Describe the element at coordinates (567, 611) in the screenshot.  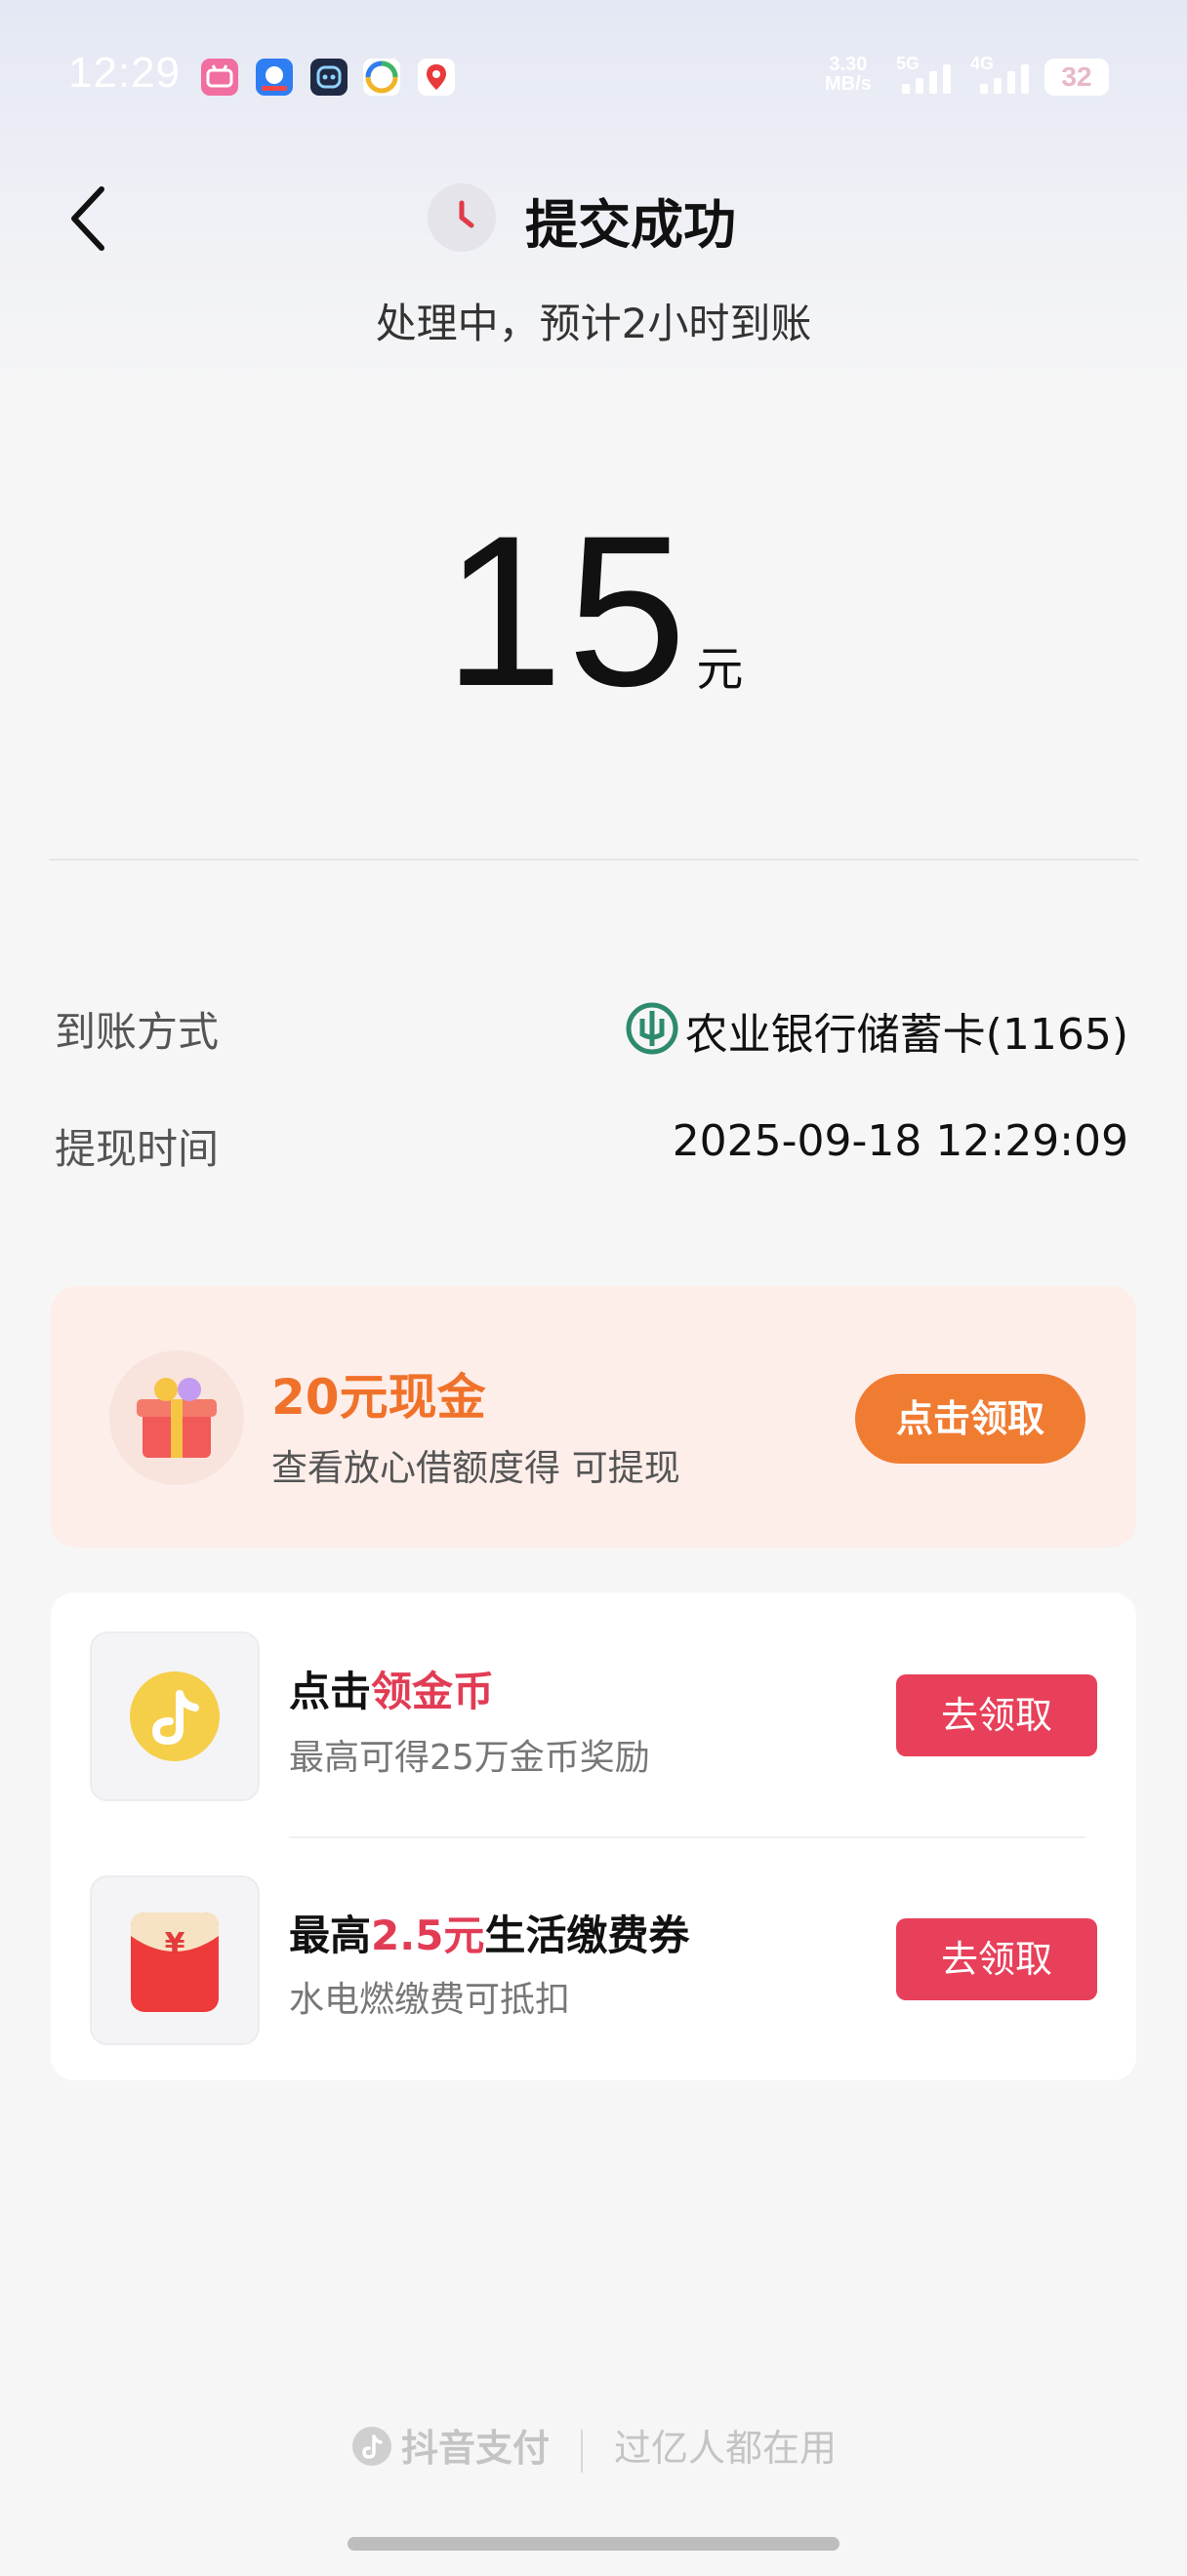
I see `amount-value: 15` at that location.